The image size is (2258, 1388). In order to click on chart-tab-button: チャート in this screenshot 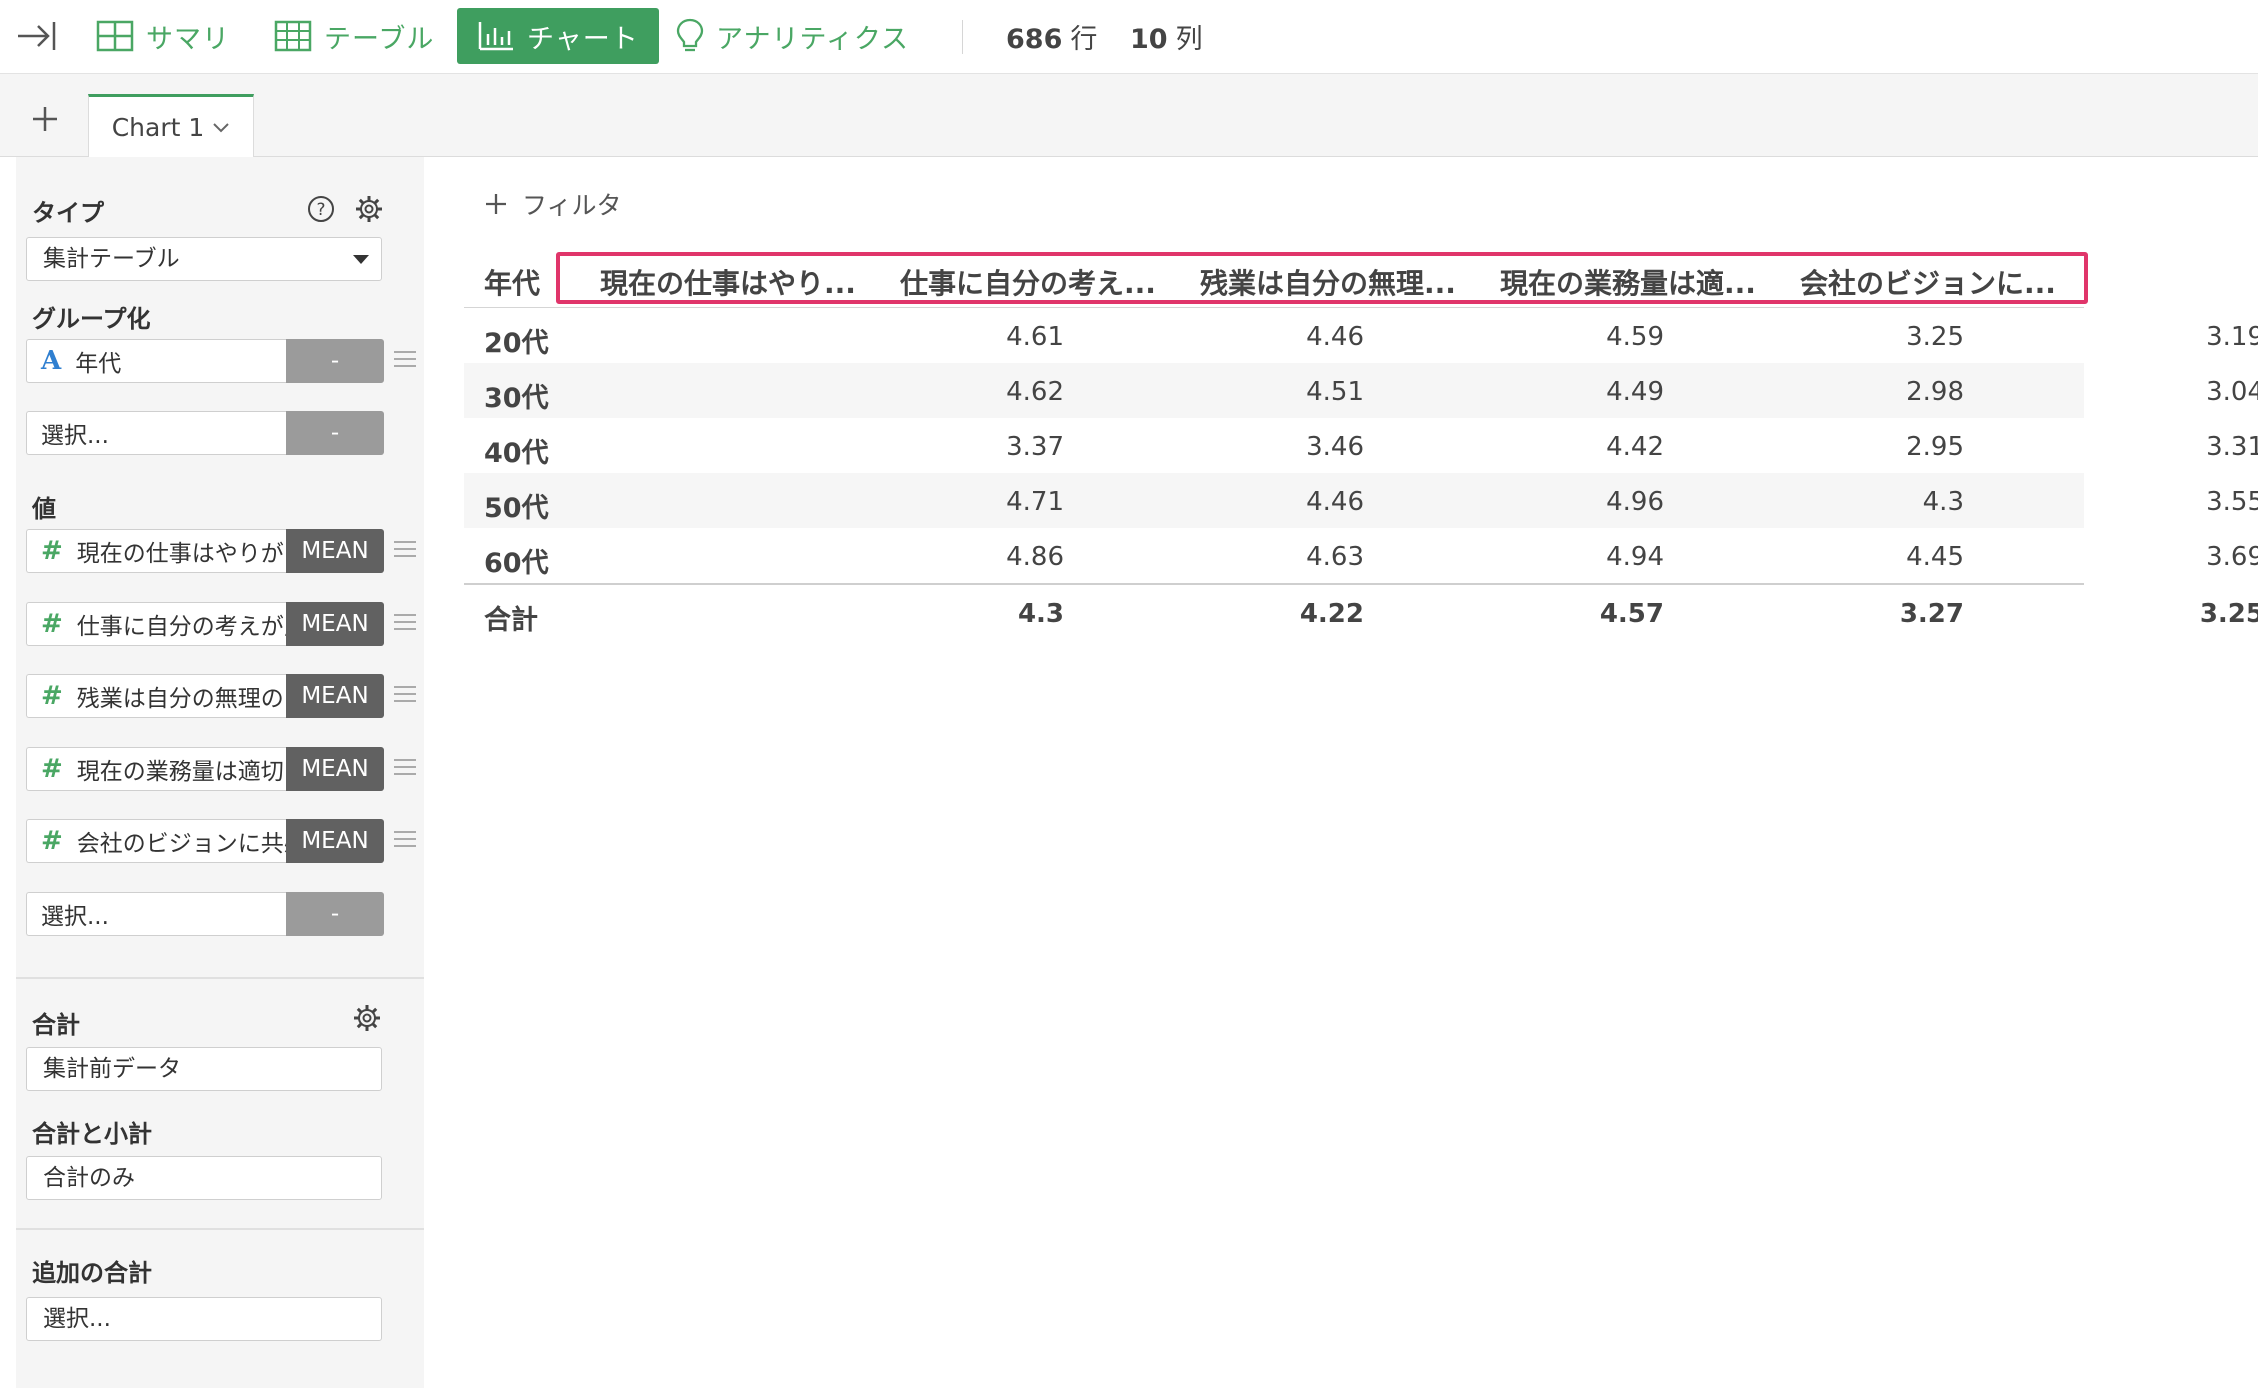, I will do `click(558, 36)`.